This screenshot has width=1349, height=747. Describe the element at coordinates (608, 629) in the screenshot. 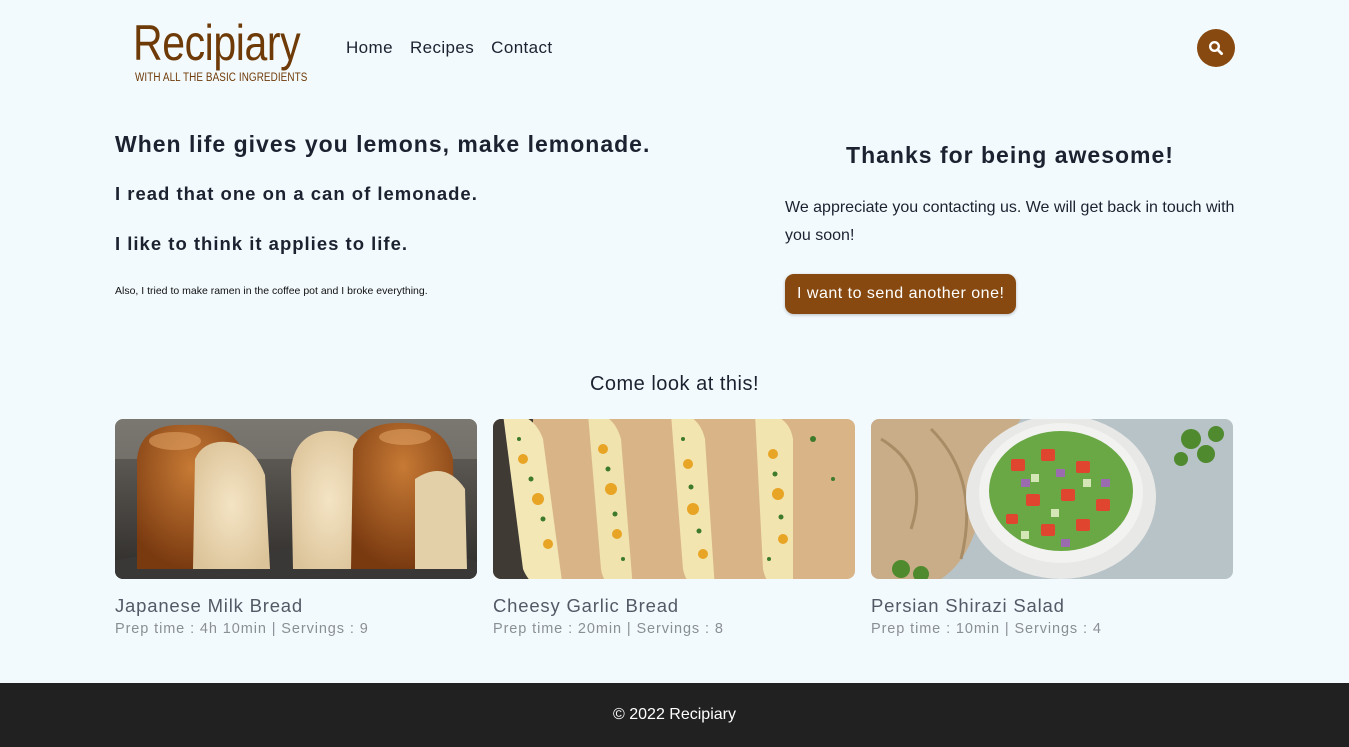

I see `recipe-card-meta: Prep time : 20min | Servings : 8` at that location.